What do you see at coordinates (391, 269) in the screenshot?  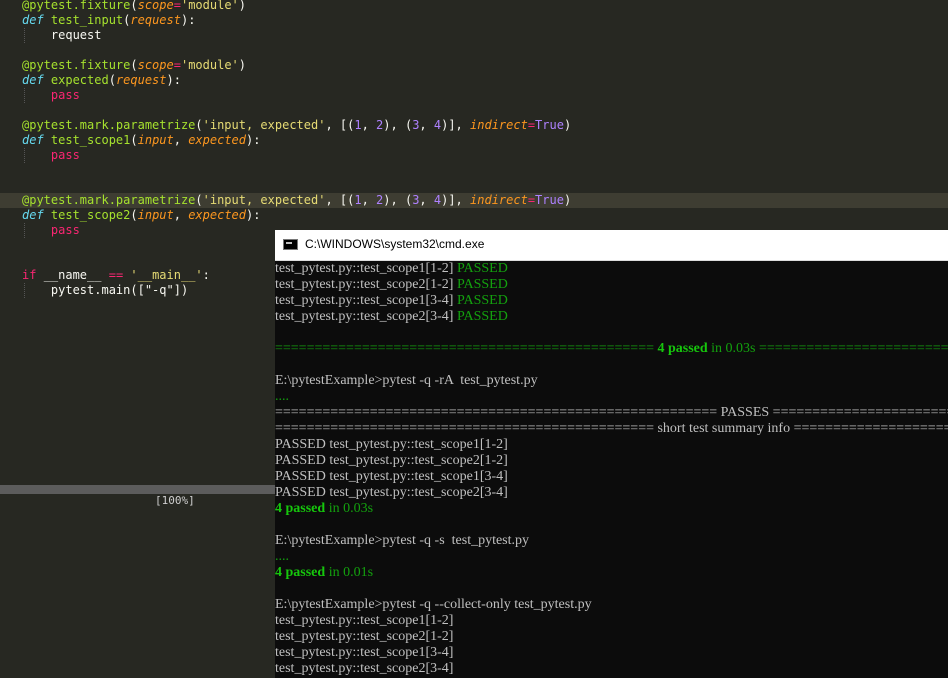 I see `console-line: test_pytest.py::test_scope1[1-2] PASSED` at bounding box center [391, 269].